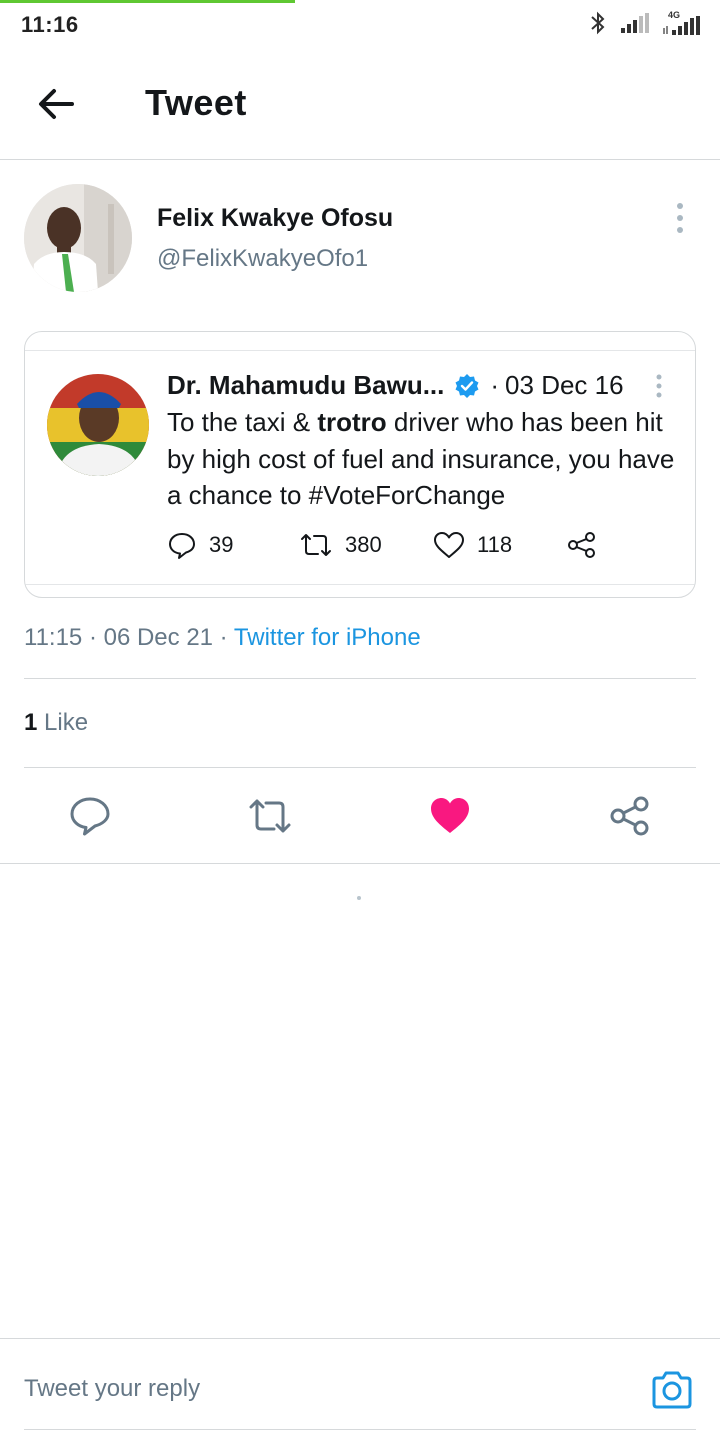 The width and height of the screenshot is (720, 1440). I want to click on more-options-button, so click(680, 218).